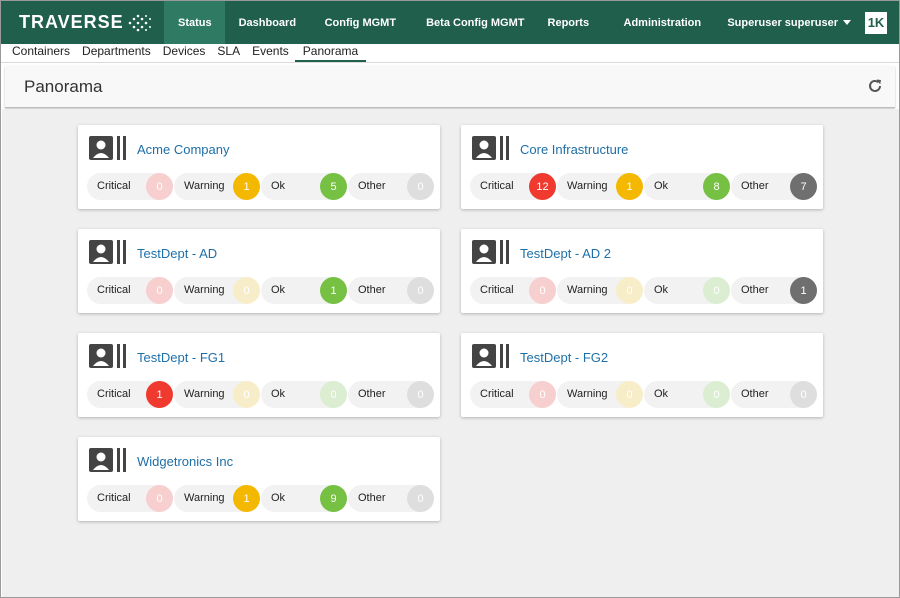  I want to click on department-title: TestDept - FG2, so click(564, 357).